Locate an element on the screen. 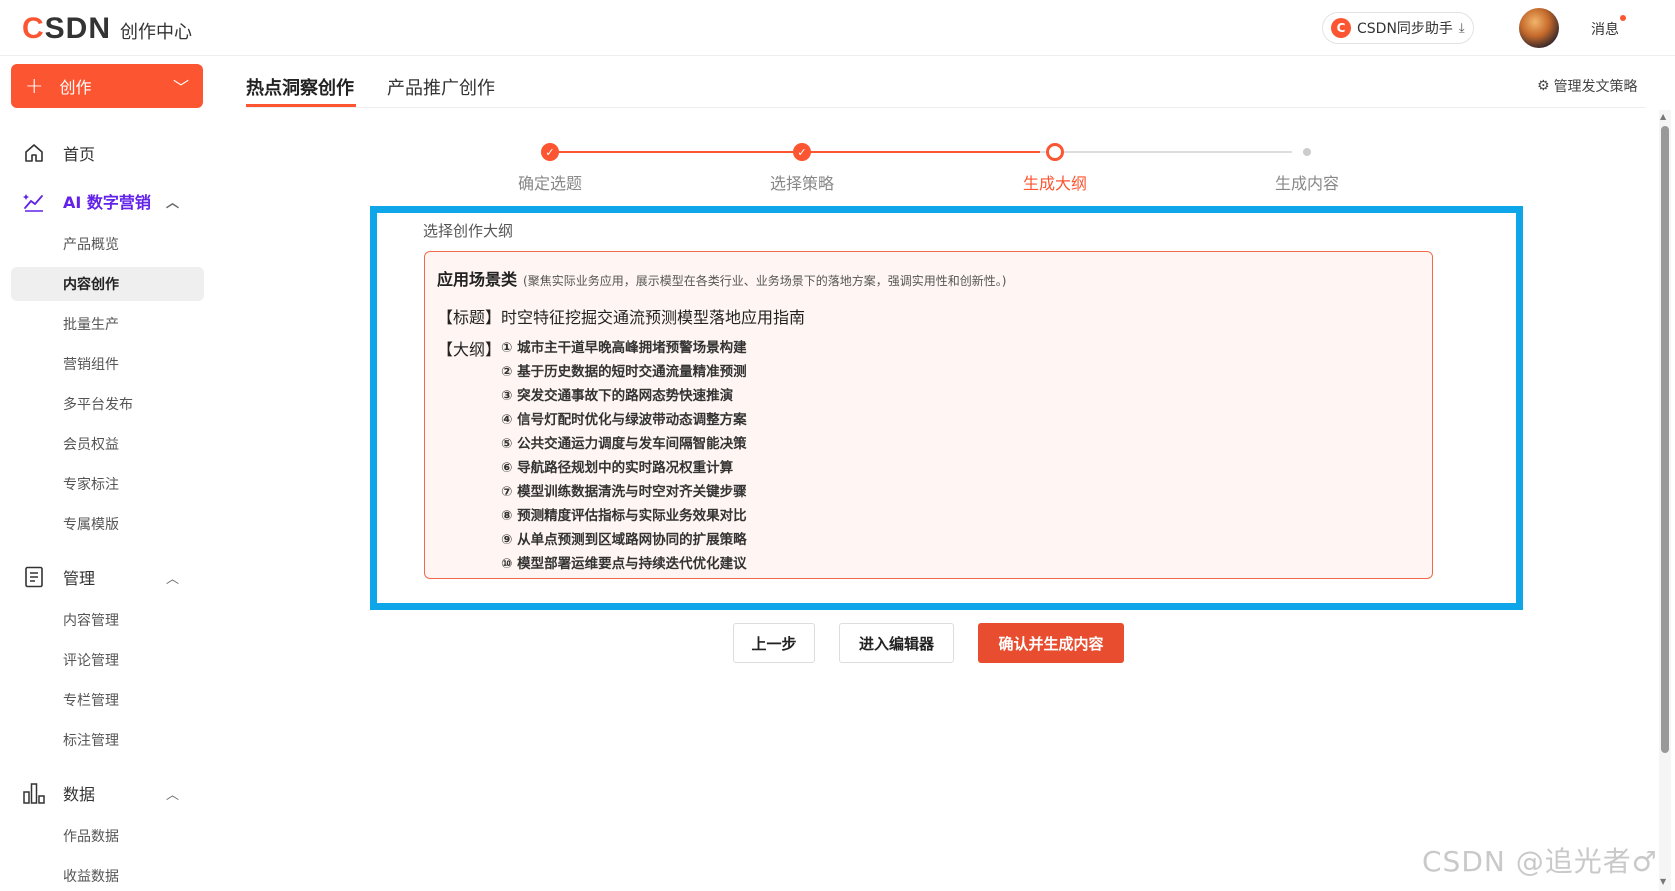 The width and height of the screenshot is (1675, 891). scrollbar-thumb is located at coordinates (1665, 439).